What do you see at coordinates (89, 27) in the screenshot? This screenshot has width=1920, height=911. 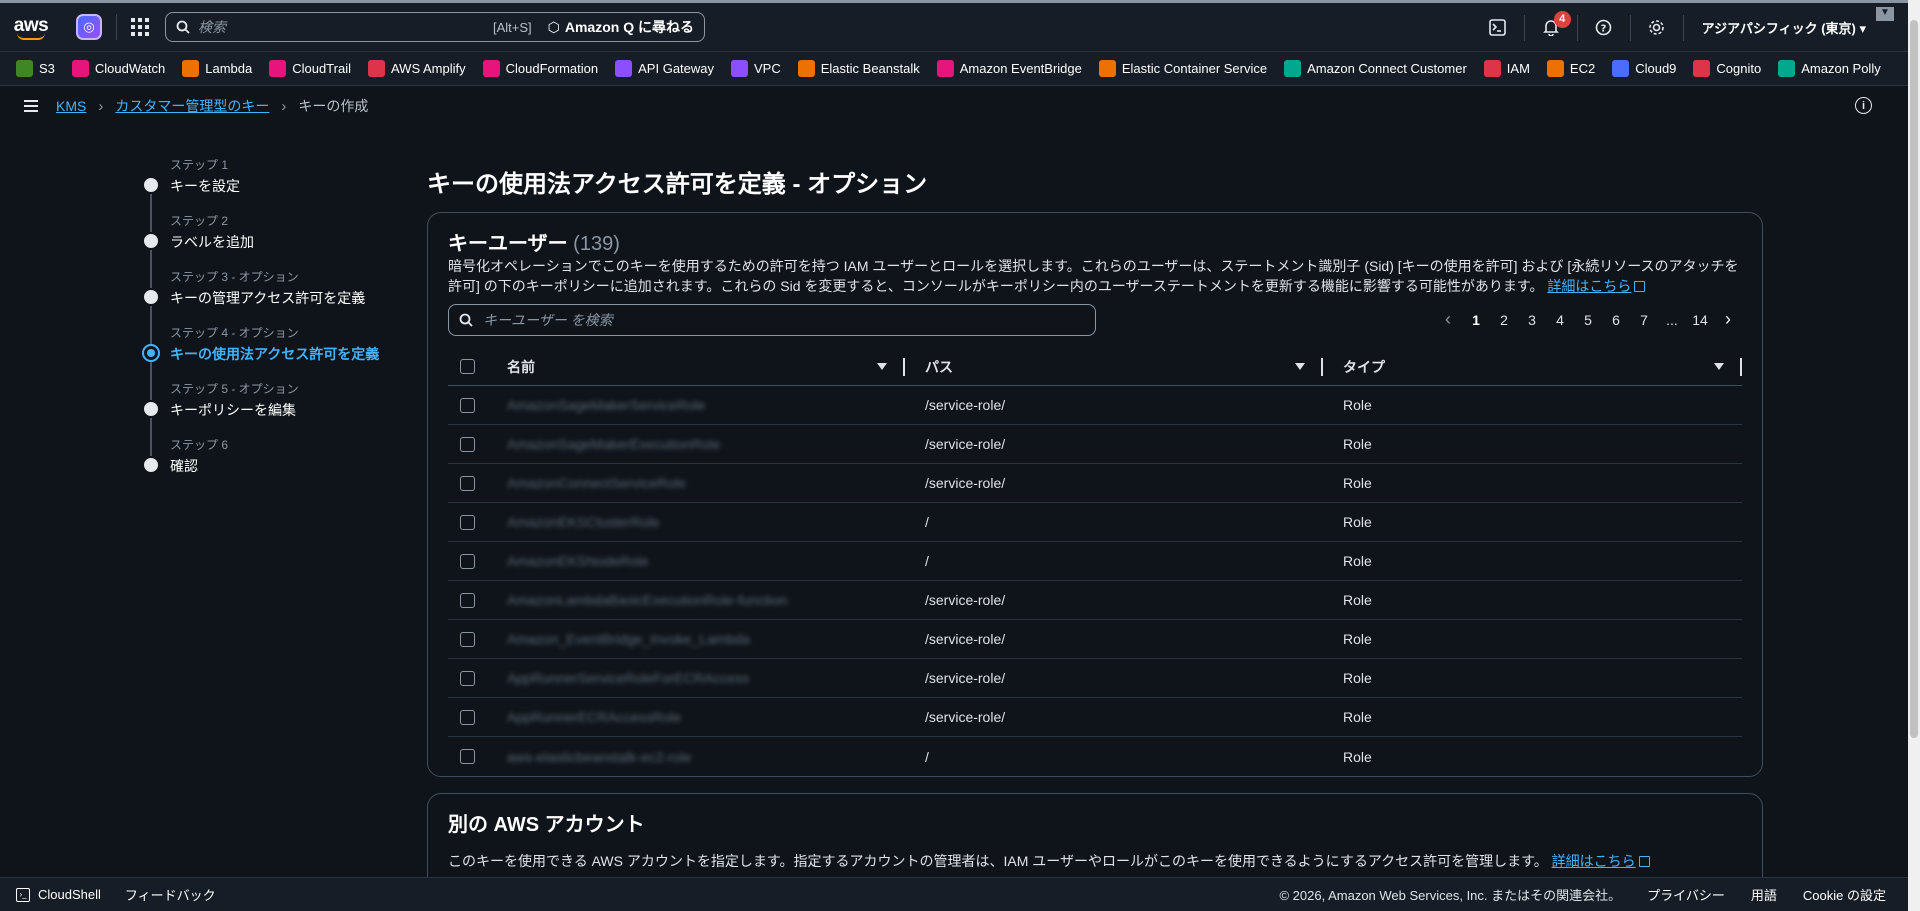 I see `amazon-q-icon: ◎` at bounding box center [89, 27].